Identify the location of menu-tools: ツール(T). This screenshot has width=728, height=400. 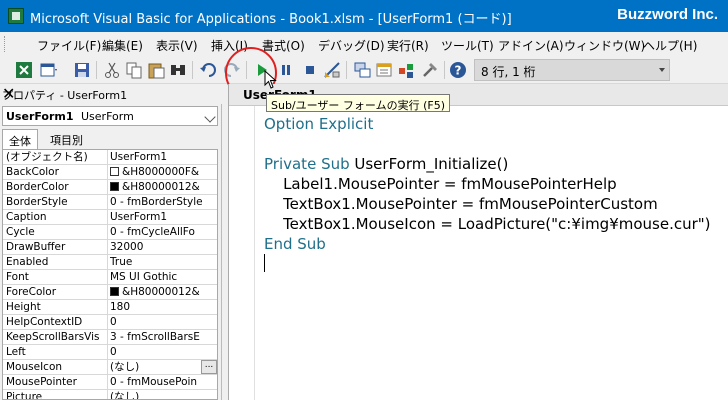
(467, 45).